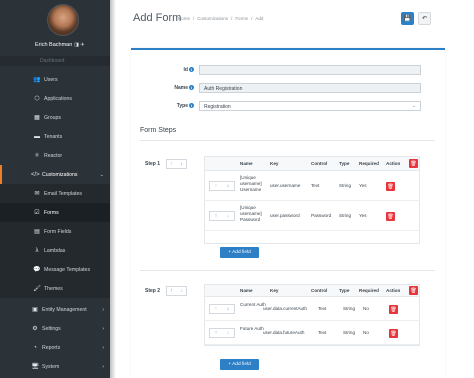 This screenshot has width=474, height=378. I want to click on sidebar-item-customizations: </> Customizations ⌄, so click(55, 174).